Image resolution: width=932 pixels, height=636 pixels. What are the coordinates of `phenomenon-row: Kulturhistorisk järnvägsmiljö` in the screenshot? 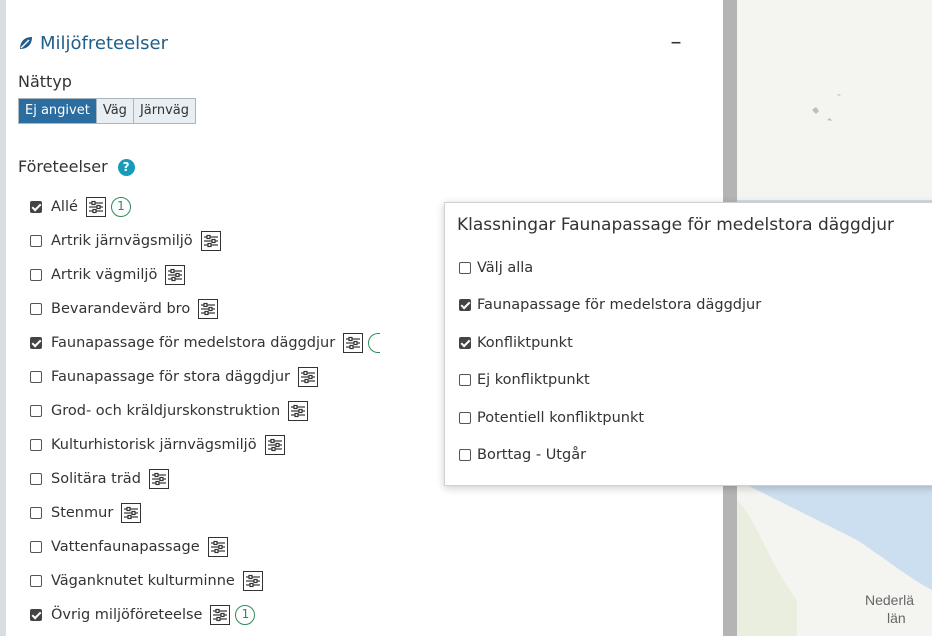 It's located at (205, 445).